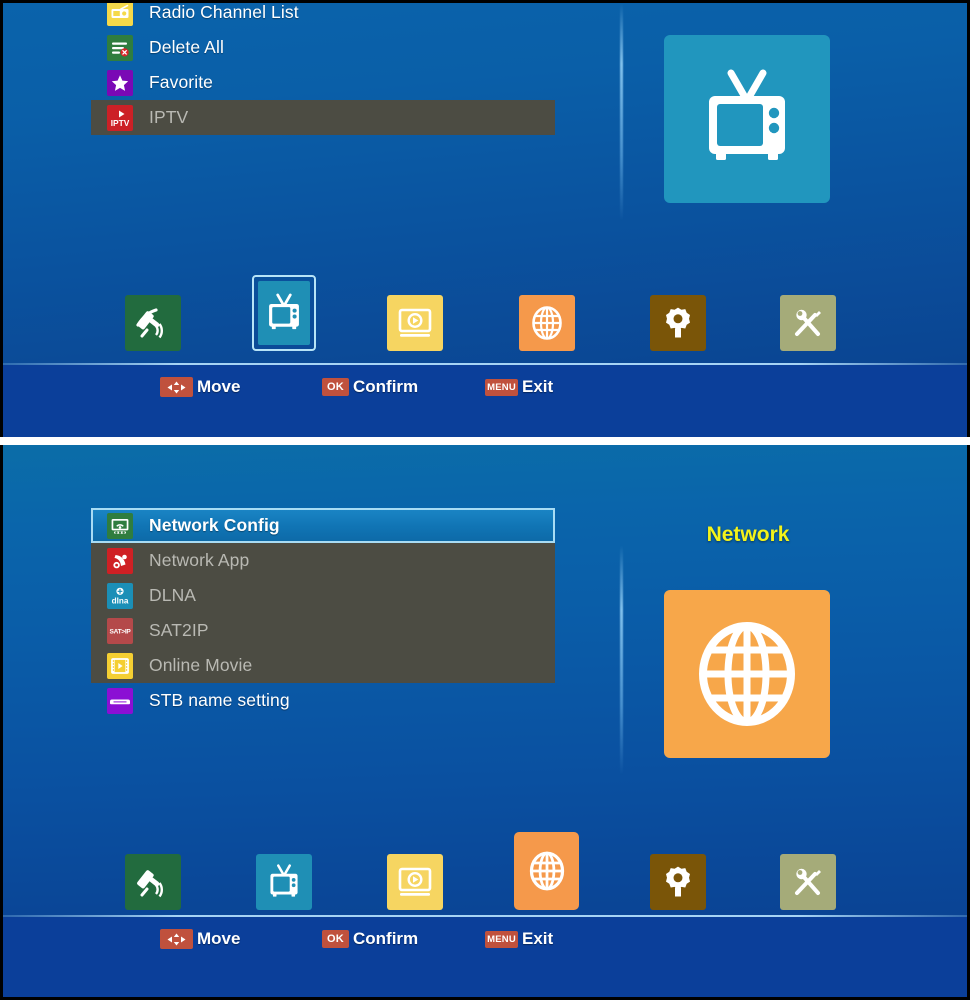 The height and width of the screenshot is (1000, 970). What do you see at coordinates (186, 47) in the screenshot?
I see `menu-item-label: Delete All` at bounding box center [186, 47].